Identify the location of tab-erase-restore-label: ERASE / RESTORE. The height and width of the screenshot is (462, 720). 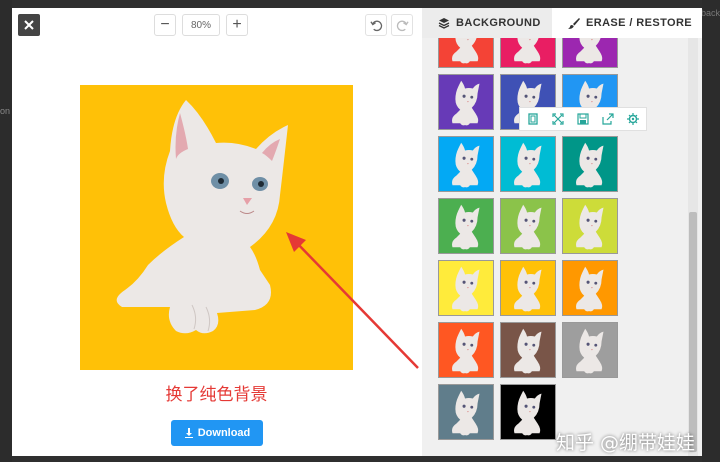
(639, 23).